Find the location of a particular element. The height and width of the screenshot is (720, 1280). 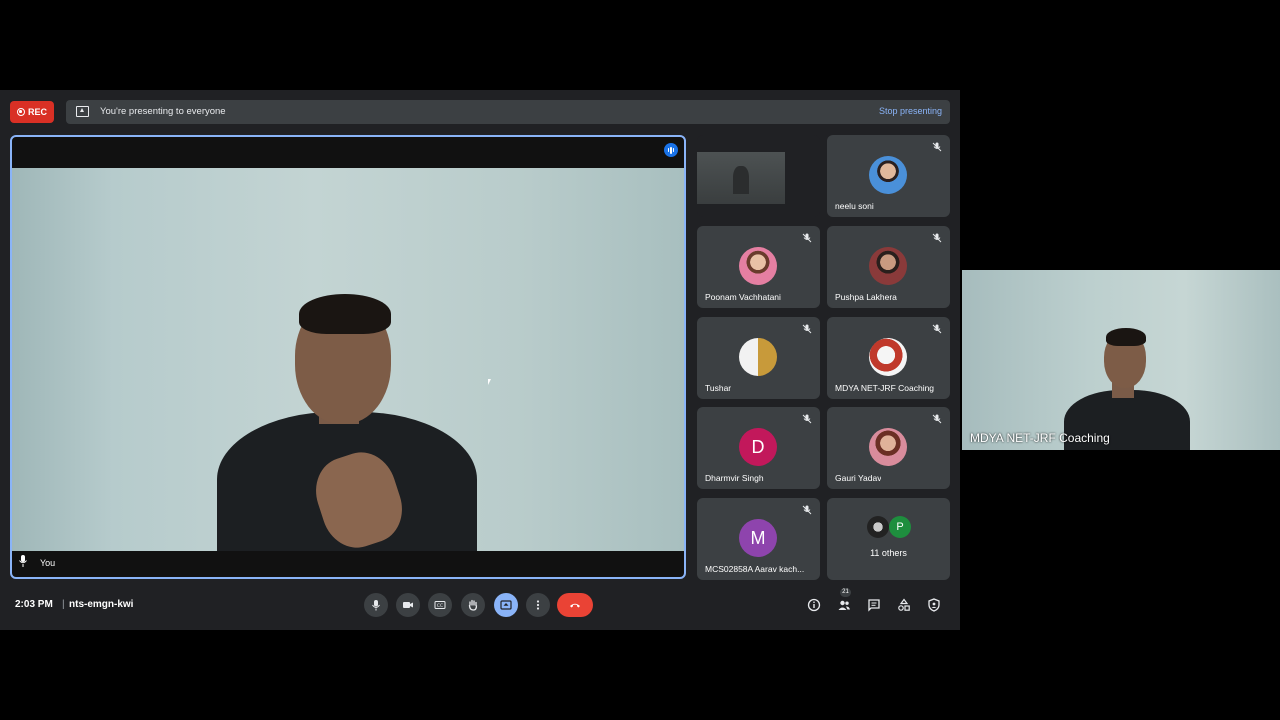

participant-tile: Pushpa Lakhera is located at coordinates (888, 267).